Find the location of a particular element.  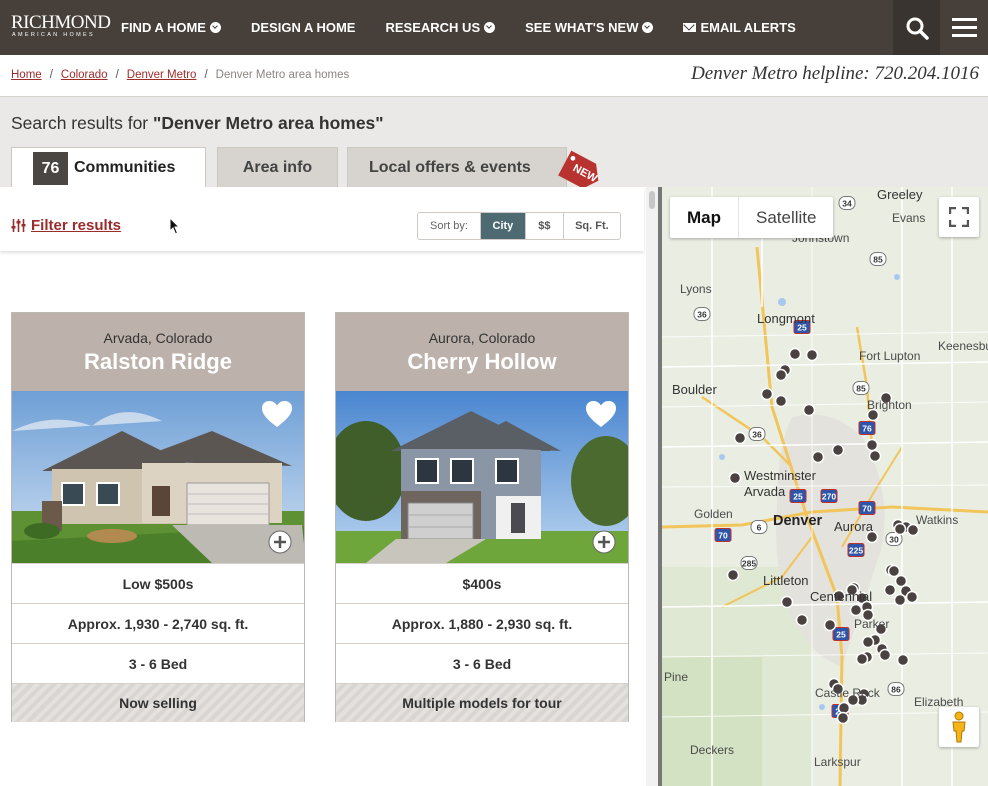

map-label-westminster: Westminster is located at coordinates (780, 475).